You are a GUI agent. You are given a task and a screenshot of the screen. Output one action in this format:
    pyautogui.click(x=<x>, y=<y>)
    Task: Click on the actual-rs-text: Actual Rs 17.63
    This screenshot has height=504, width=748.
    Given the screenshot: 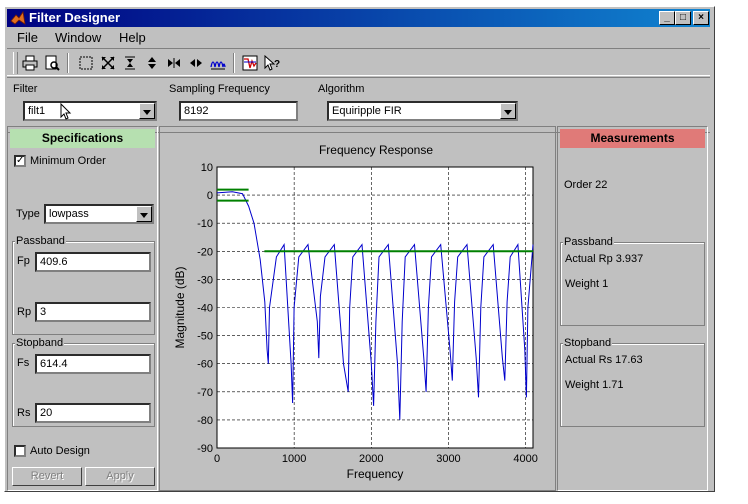 What is the action you would take?
    pyautogui.click(x=604, y=360)
    